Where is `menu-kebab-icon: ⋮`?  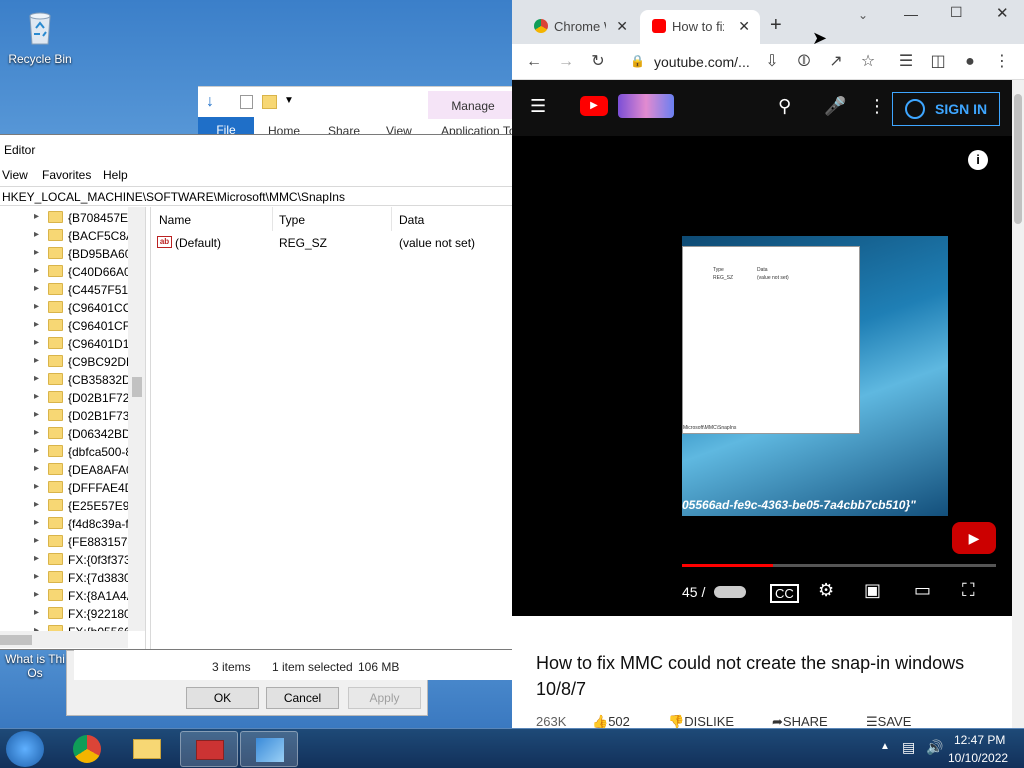 menu-kebab-icon: ⋮ is located at coordinates (1002, 62).